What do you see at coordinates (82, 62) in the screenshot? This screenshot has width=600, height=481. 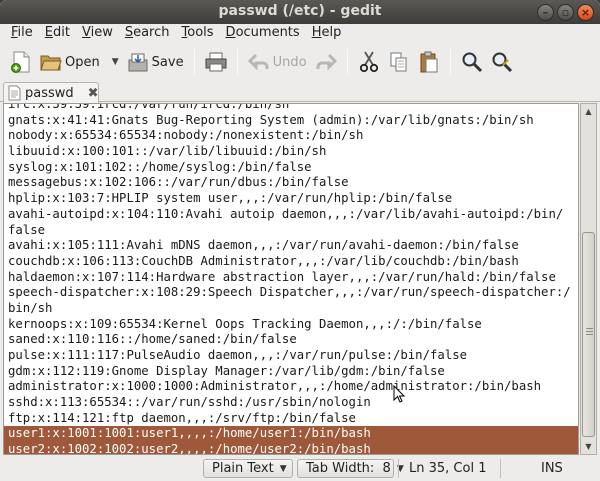 I see `open-label: Open` at bounding box center [82, 62].